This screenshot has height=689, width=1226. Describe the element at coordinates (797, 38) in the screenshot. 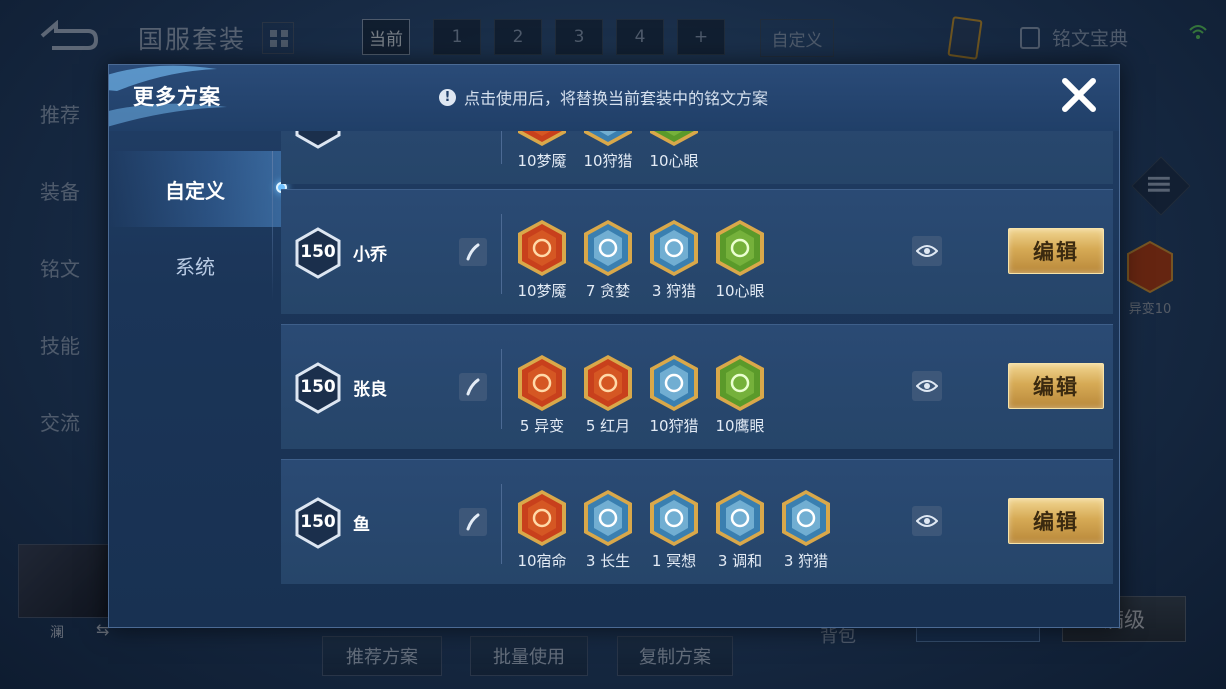

I see `tab-custom: 自定义` at that location.